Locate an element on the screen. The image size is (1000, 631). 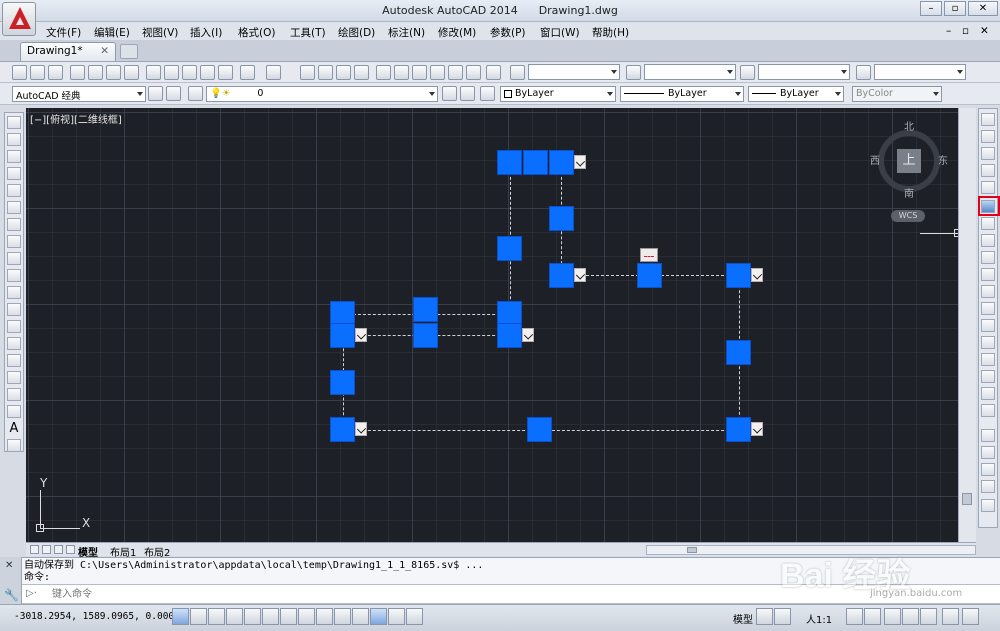
dim-style-select is located at coordinates (690, 72).